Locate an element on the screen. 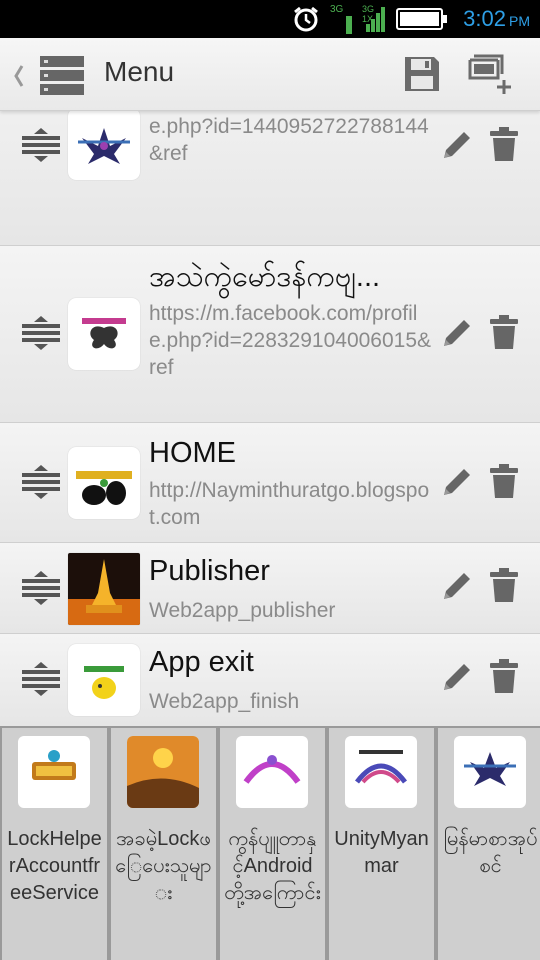  tray-tile: UnityMyanmar is located at coordinates (381, 844).